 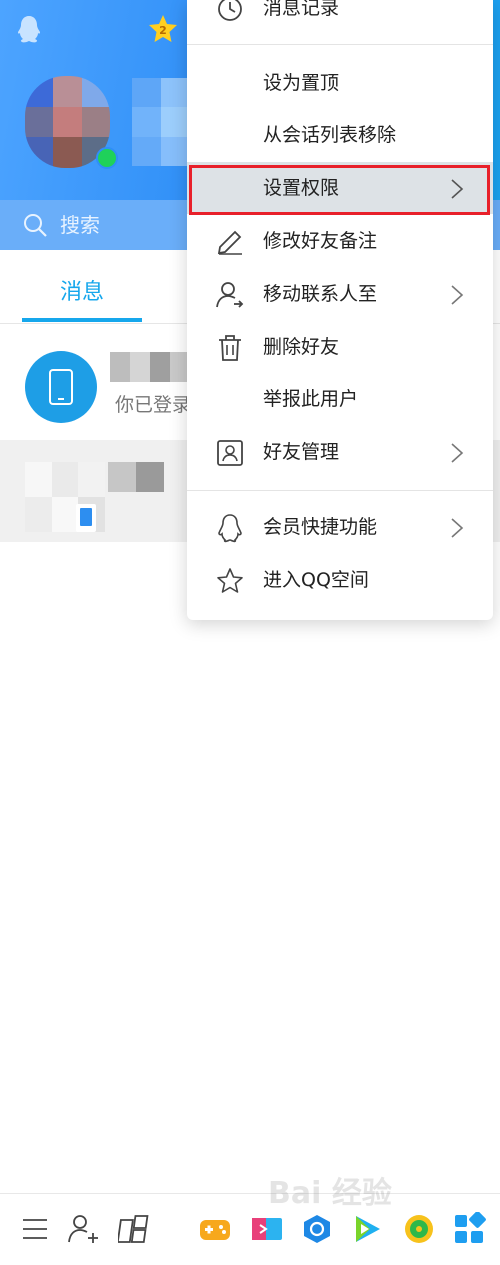 I want to click on menu-item-label: 消息记录, so click(x=301, y=9).